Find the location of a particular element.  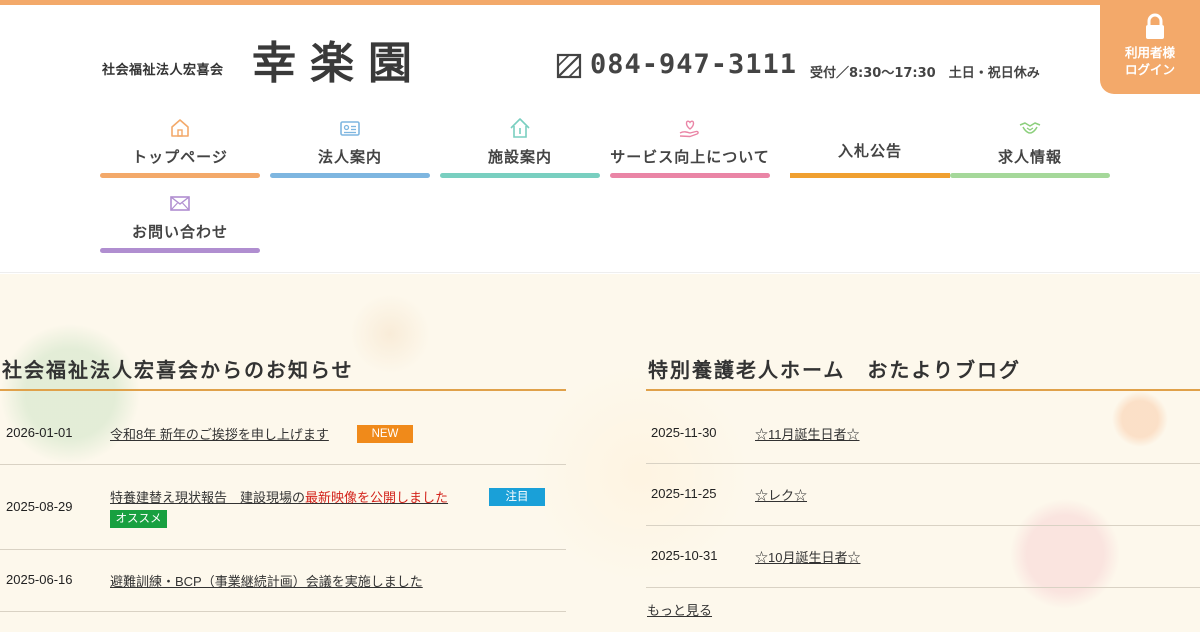

news-date: 2025-06-16 is located at coordinates (39, 579).